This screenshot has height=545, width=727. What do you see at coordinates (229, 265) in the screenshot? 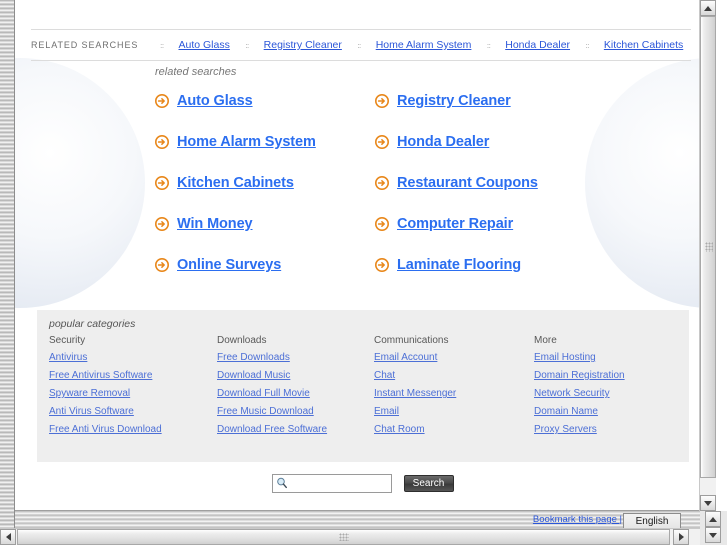
I see `related-search-link-8: Online Surveys` at bounding box center [229, 265].